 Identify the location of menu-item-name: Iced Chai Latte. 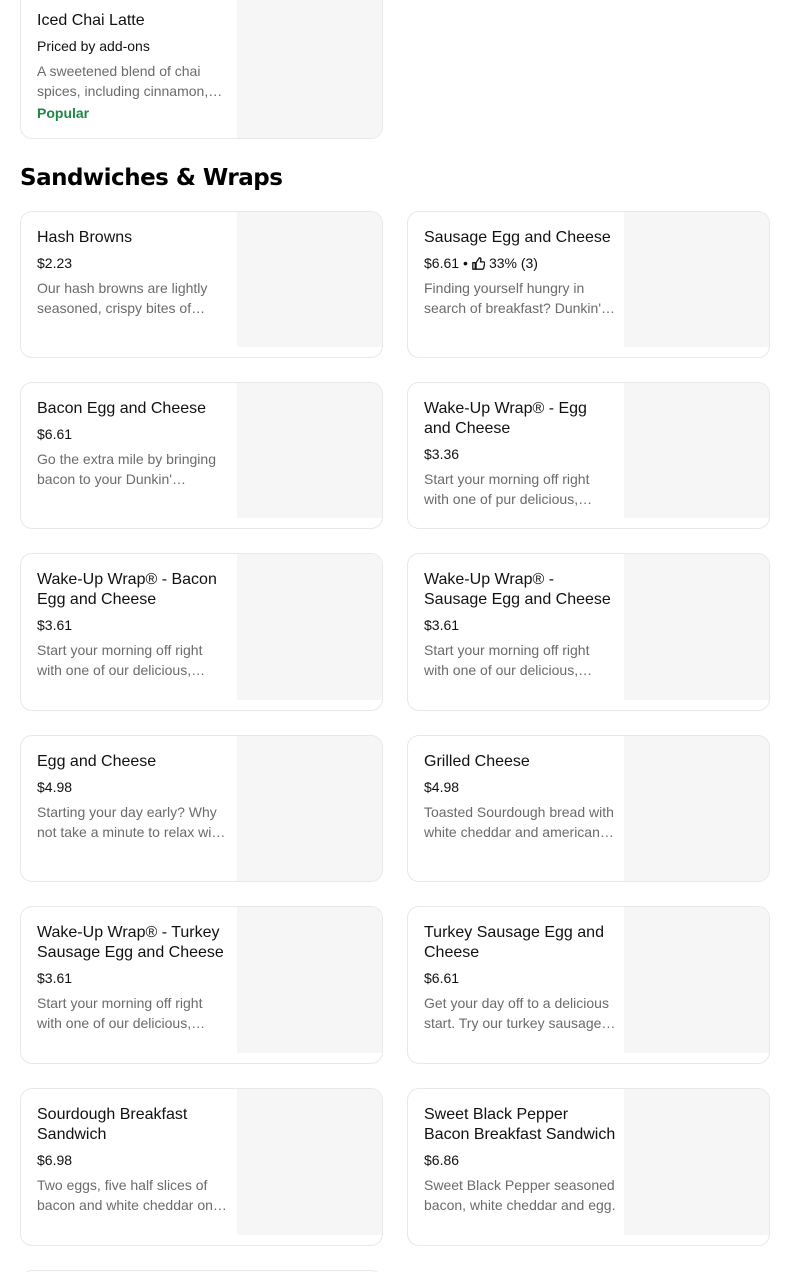
(91, 20).